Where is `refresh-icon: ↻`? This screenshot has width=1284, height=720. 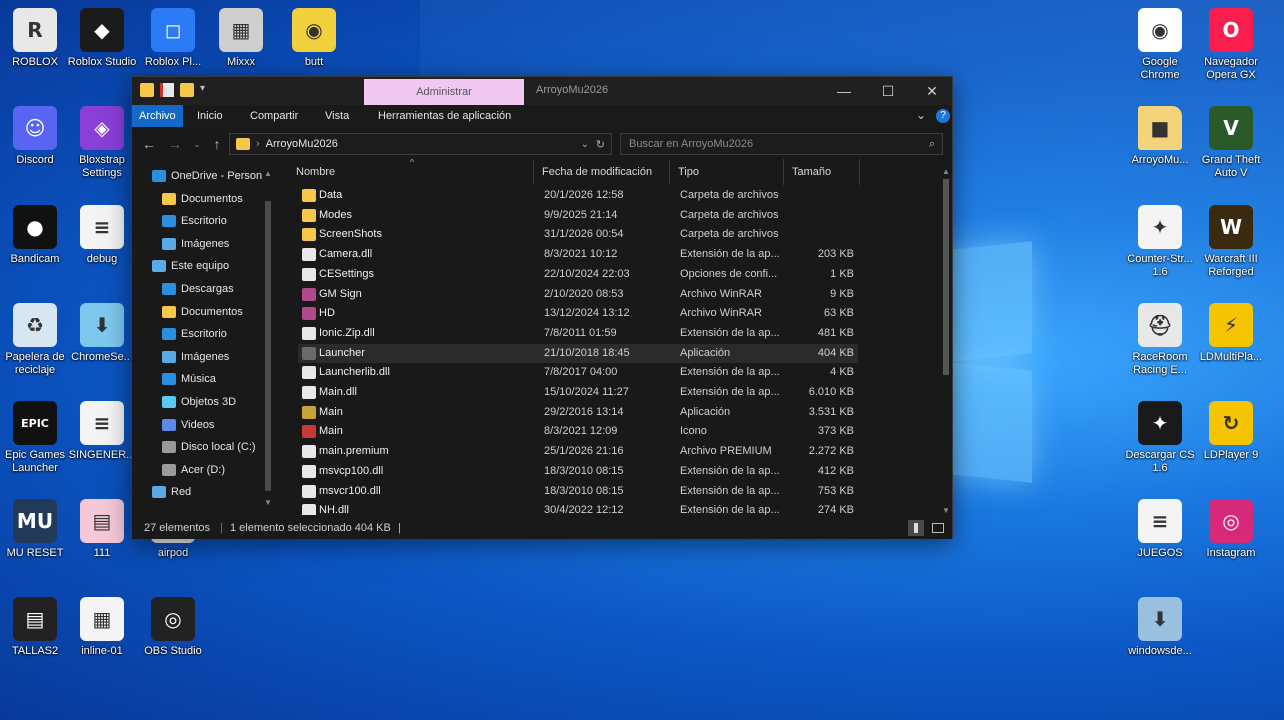
refresh-icon: ↻ is located at coordinates (600, 144).